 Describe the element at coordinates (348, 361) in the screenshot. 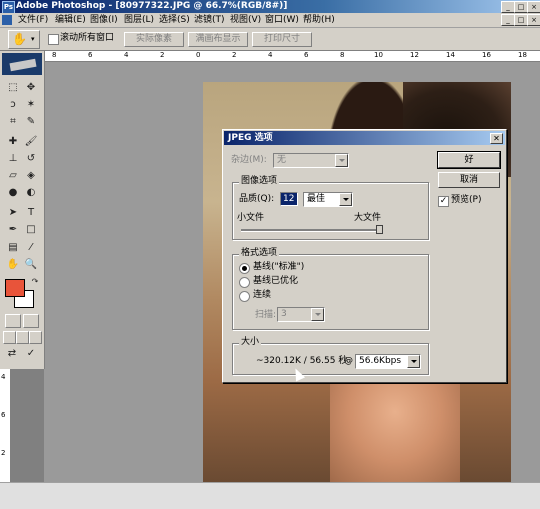

I see `size-at-label: @` at that location.